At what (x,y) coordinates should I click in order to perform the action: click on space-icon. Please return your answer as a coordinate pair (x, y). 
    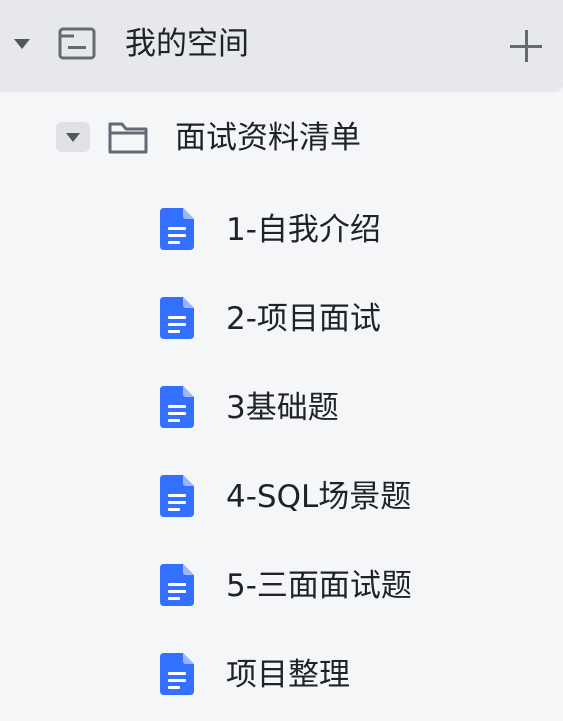
    Looking at the image, I should click on (77, 43).